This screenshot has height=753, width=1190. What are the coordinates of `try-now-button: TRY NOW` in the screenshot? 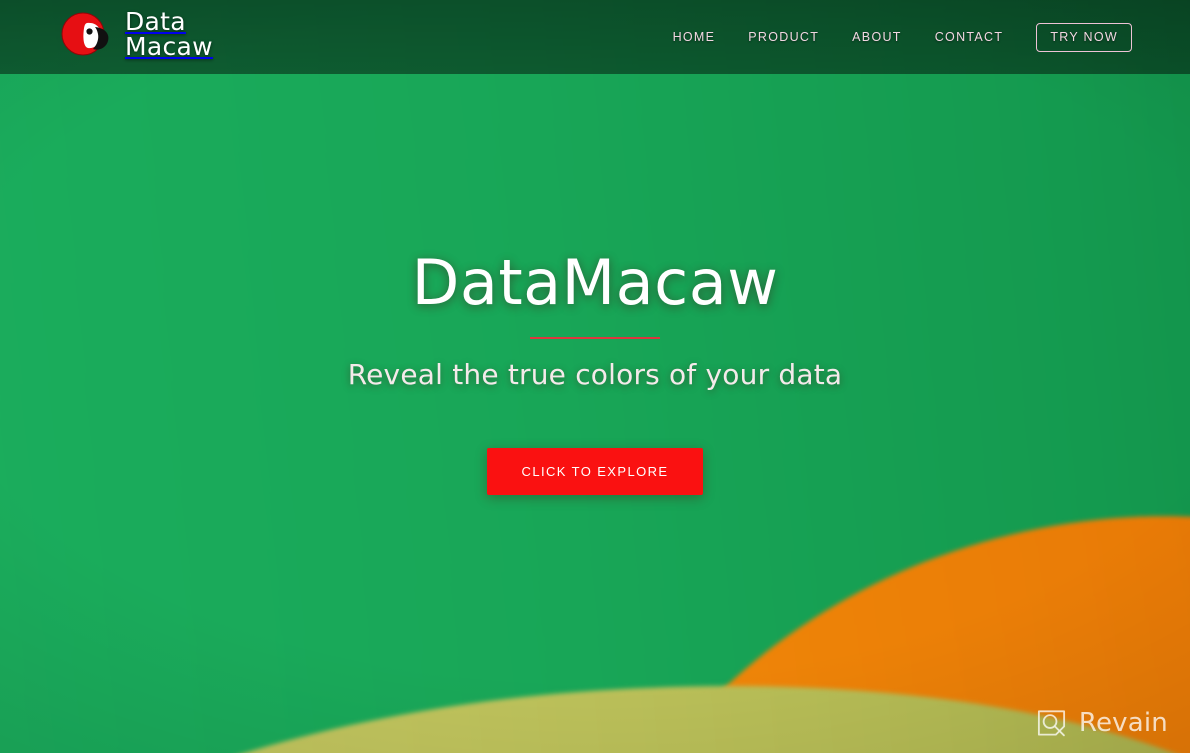 It's located at (1084, 37).